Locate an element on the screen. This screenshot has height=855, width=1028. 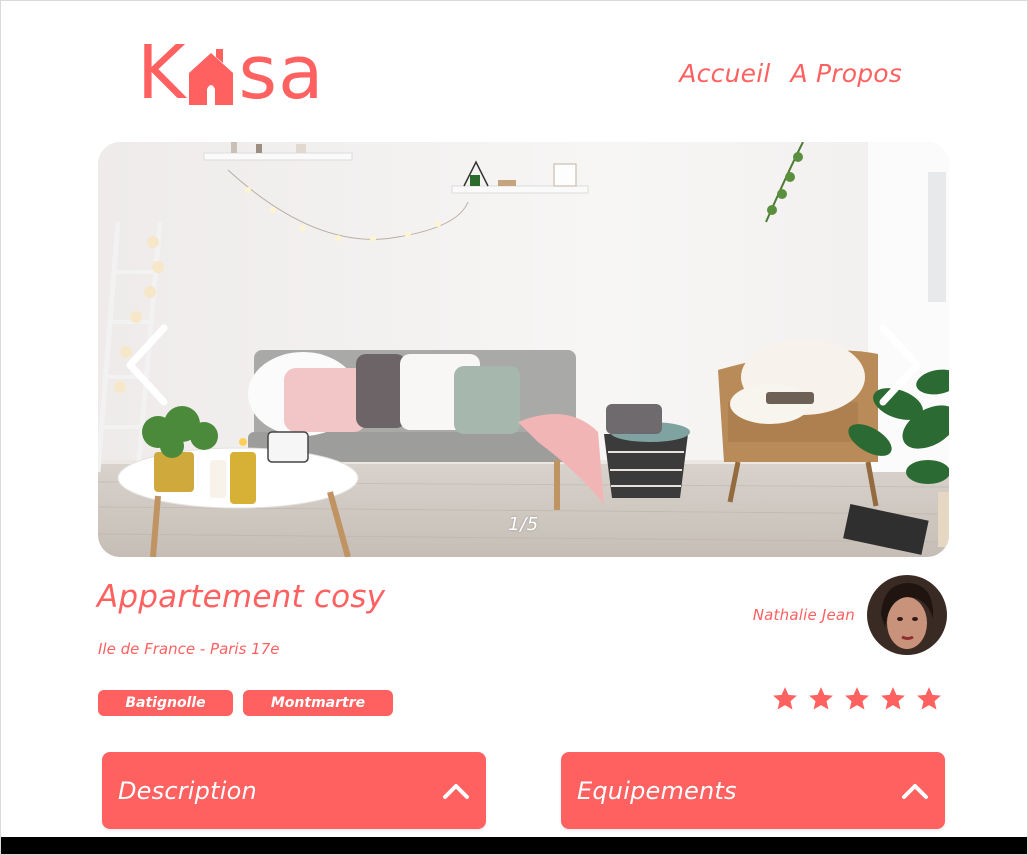
tag-list: Batignolle Montmartre is located at coordinates (245, 703).